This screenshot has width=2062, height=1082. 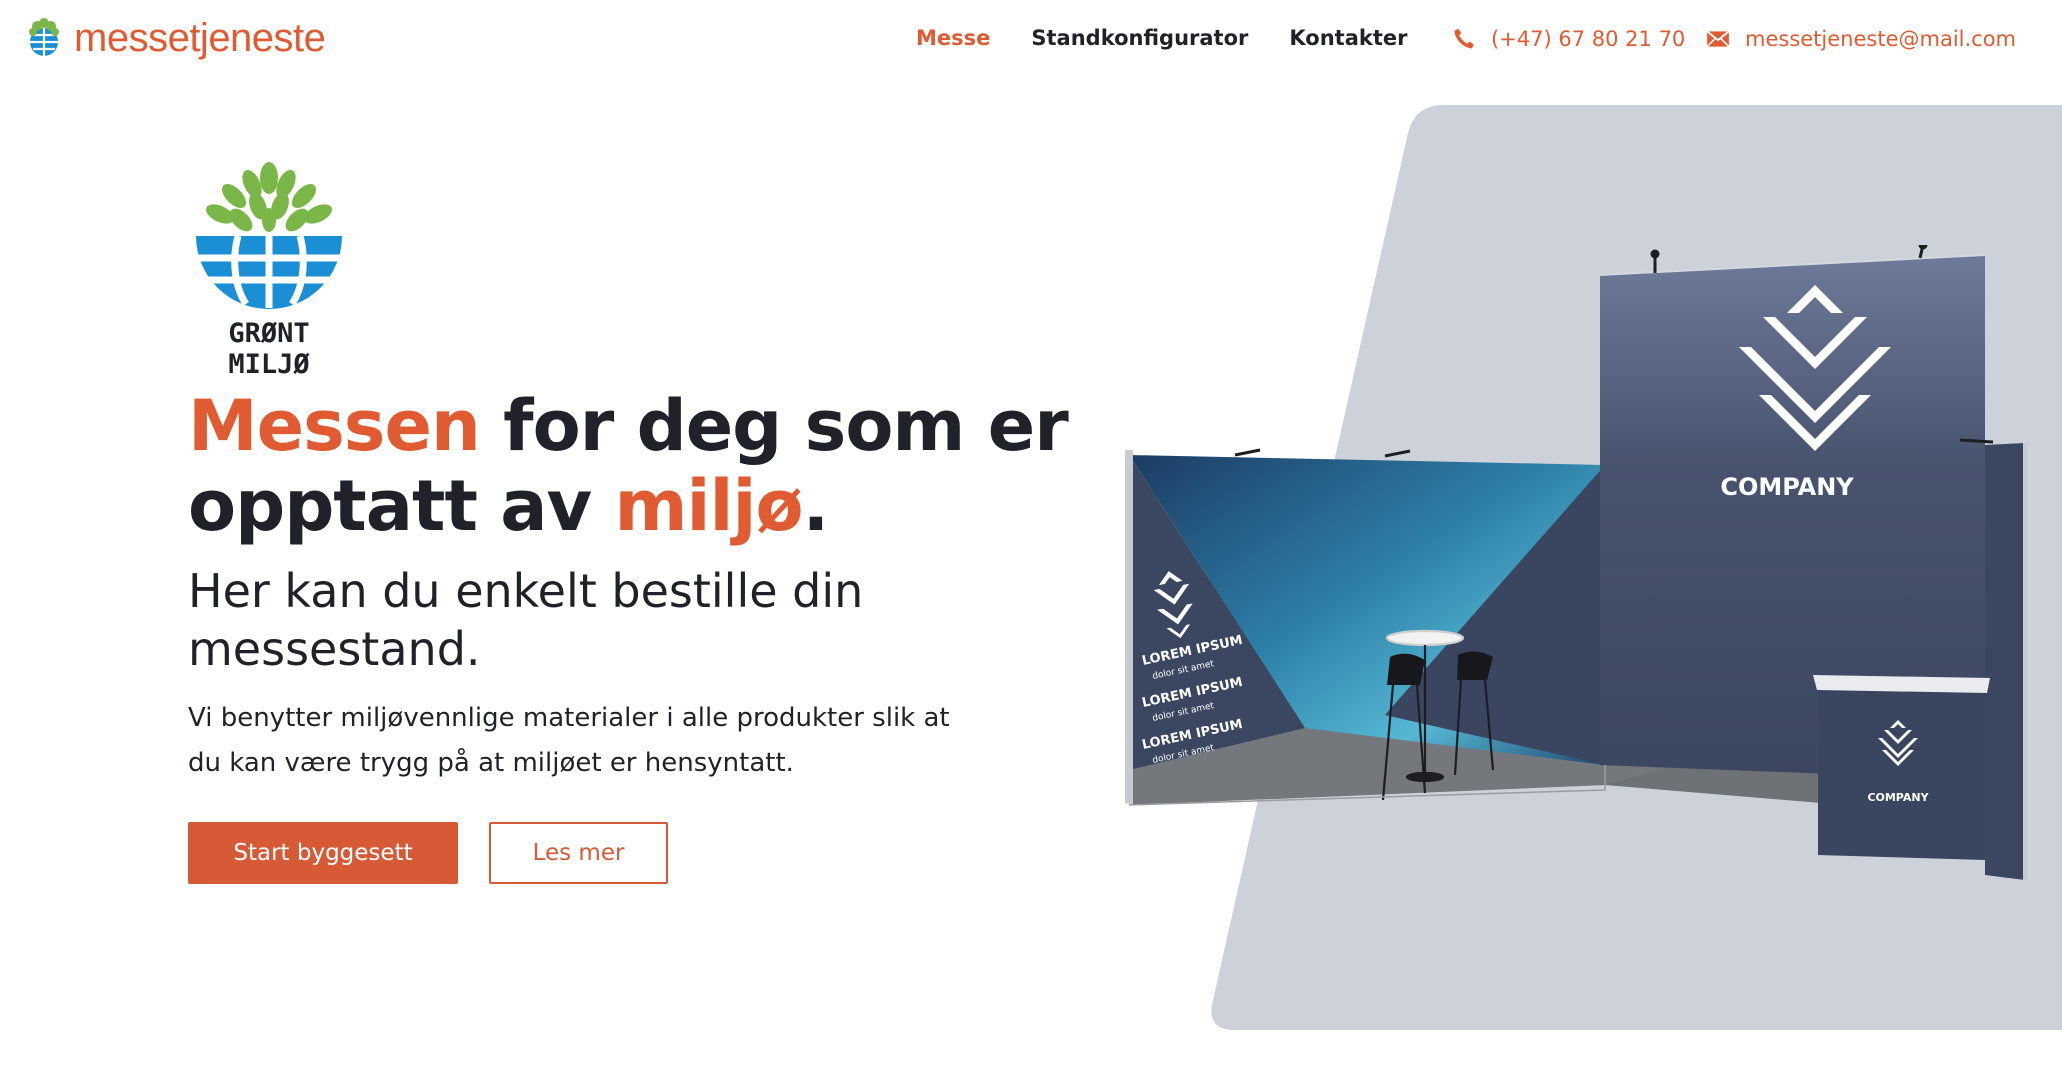 I want to click on headline-text-2: ., so click(x=816, y=506).